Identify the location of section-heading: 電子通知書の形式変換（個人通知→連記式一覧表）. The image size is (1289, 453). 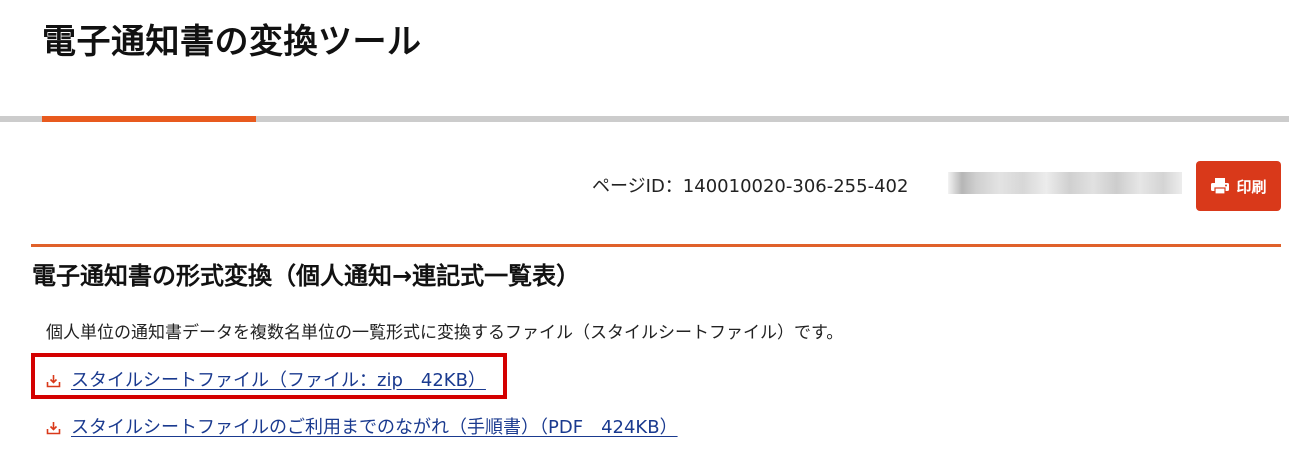
(306, 276).